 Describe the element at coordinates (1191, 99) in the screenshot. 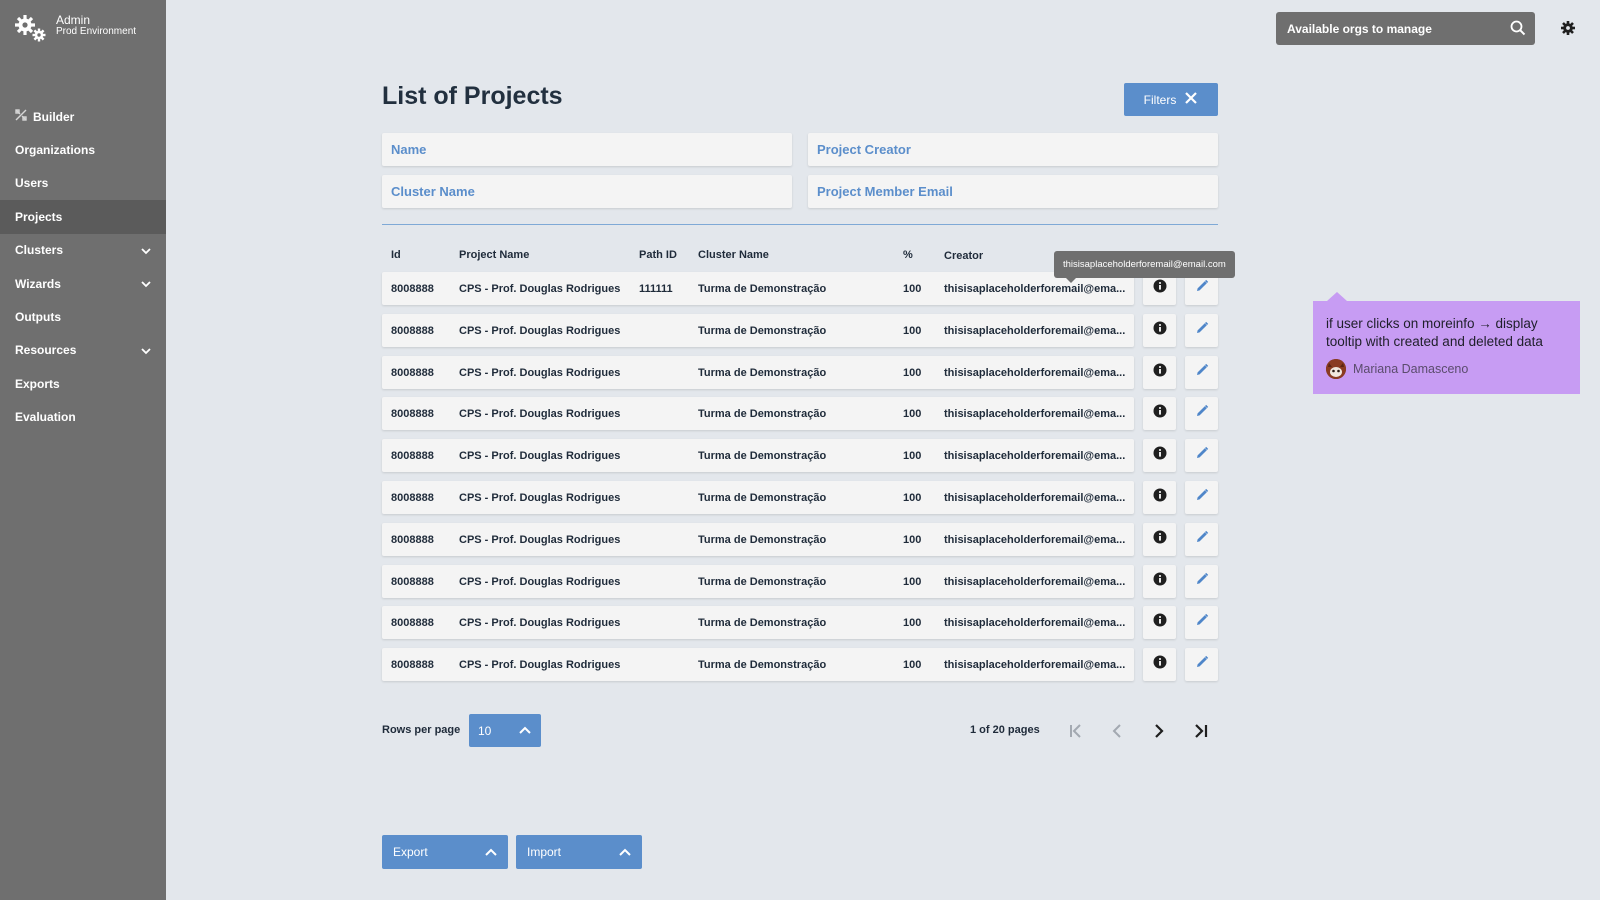

I see `close-icon` at that location.